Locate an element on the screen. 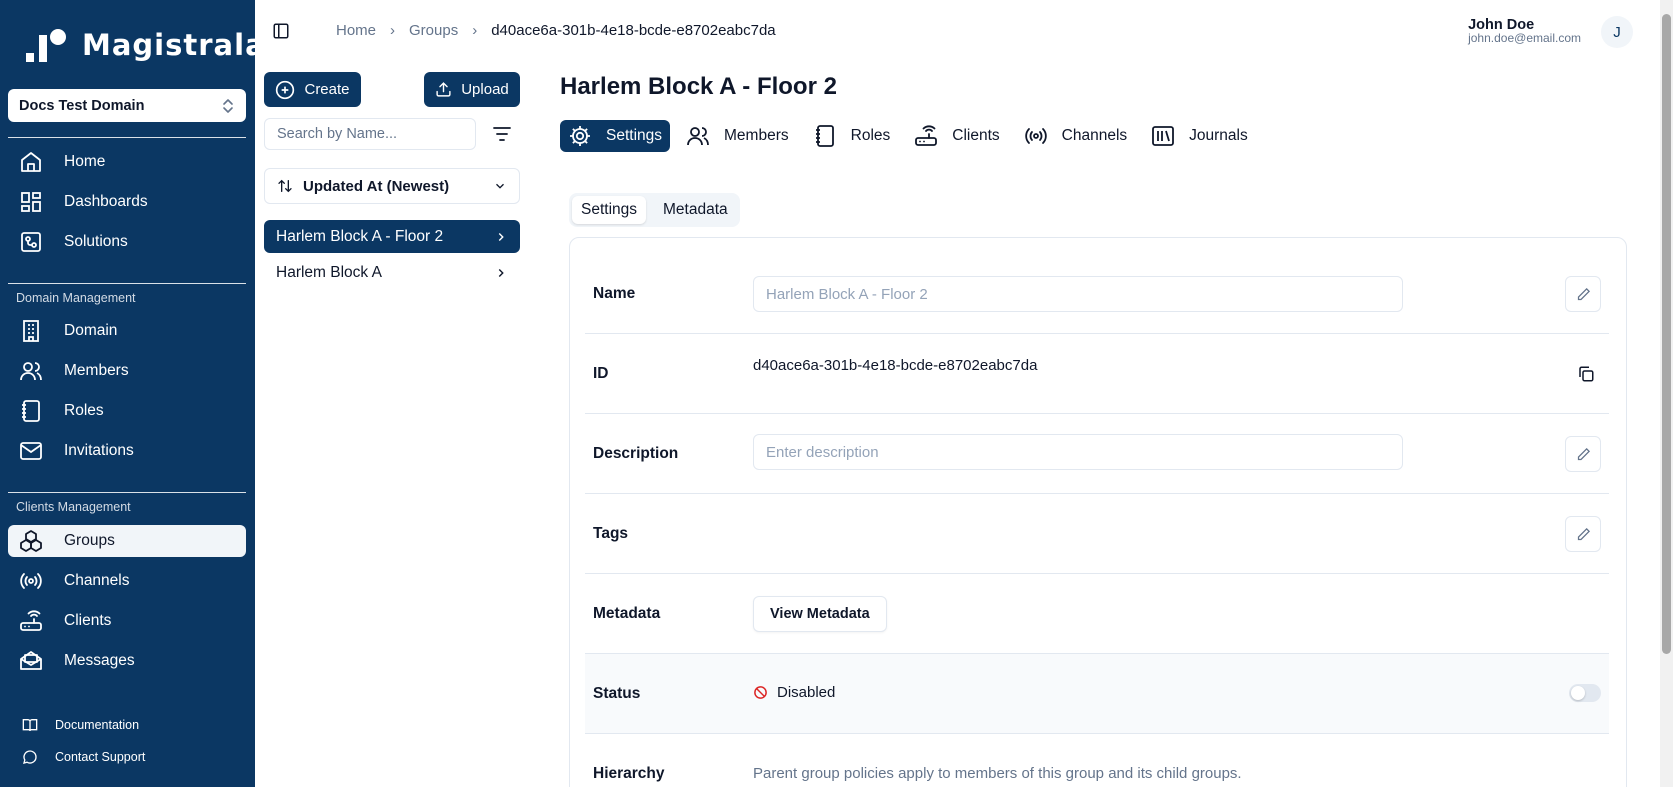 The height and width of the screenshot is (787, 1673). tab-settings: Settings is located at coordinates (615, 136).